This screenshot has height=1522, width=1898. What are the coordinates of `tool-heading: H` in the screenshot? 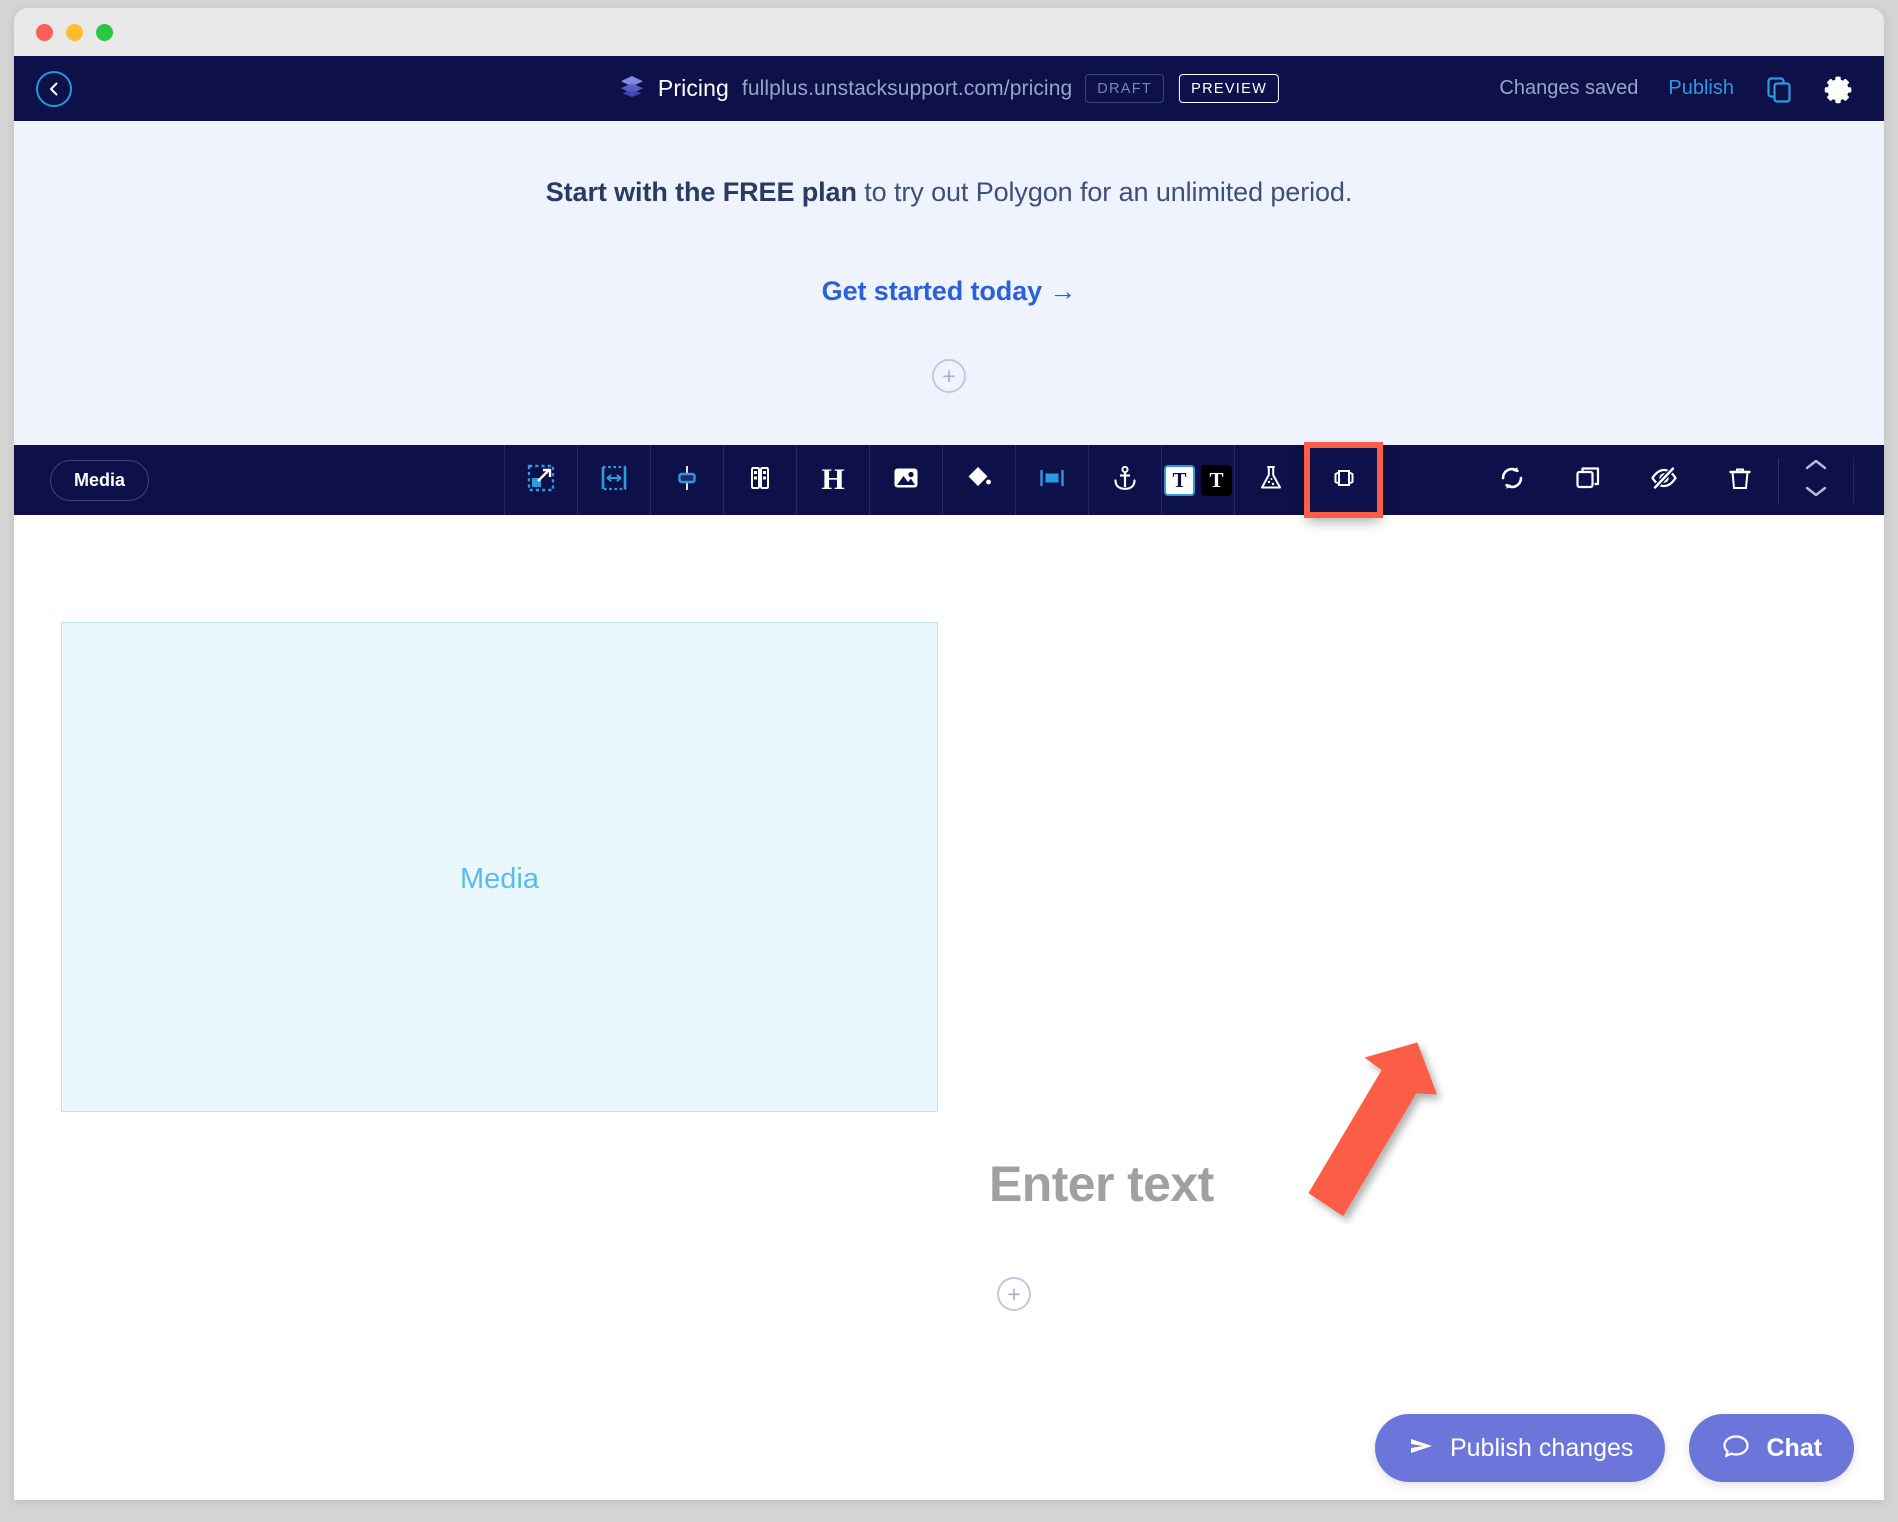 It's located at (832, 480).